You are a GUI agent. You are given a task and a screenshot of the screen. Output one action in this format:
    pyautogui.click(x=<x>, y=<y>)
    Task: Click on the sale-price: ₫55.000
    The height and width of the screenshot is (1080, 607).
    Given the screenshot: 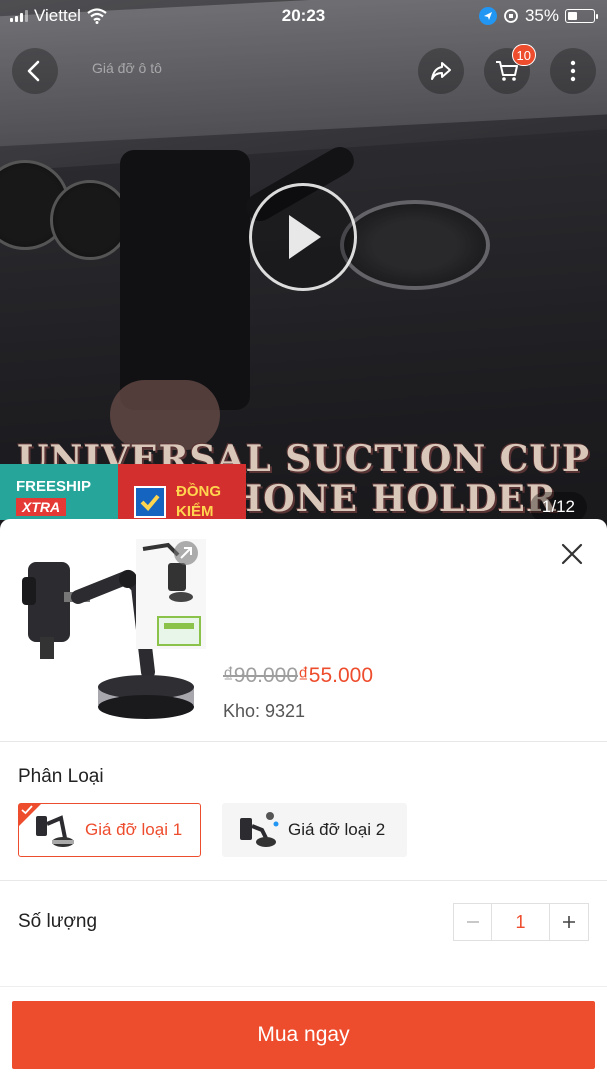 What is the action you would take?
    pyautogui.click(x=336, y=675)
    